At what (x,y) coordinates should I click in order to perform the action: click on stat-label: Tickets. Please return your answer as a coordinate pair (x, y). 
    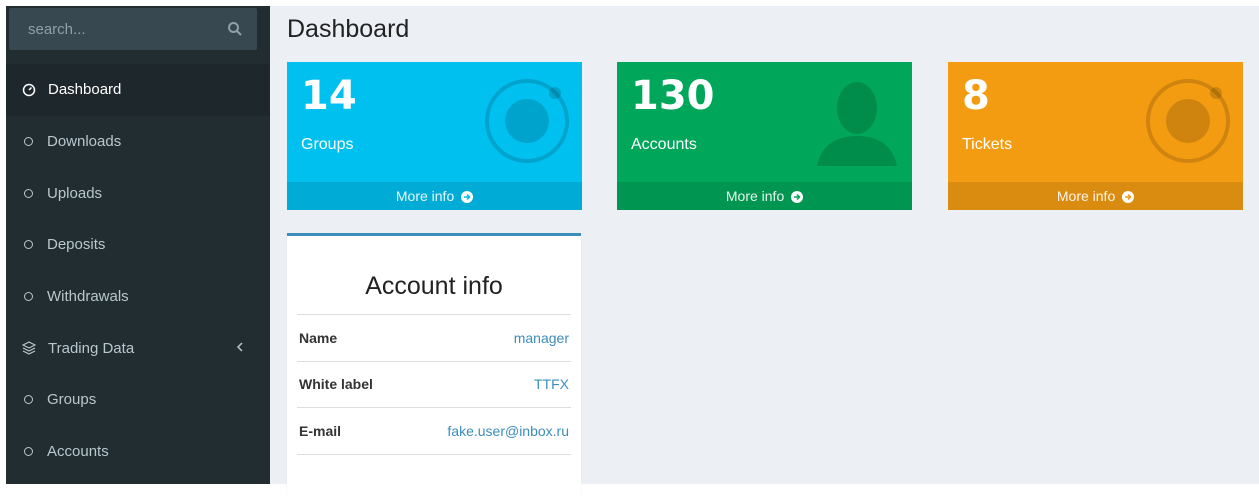
    Looking at the image, I should click on (987, 144).